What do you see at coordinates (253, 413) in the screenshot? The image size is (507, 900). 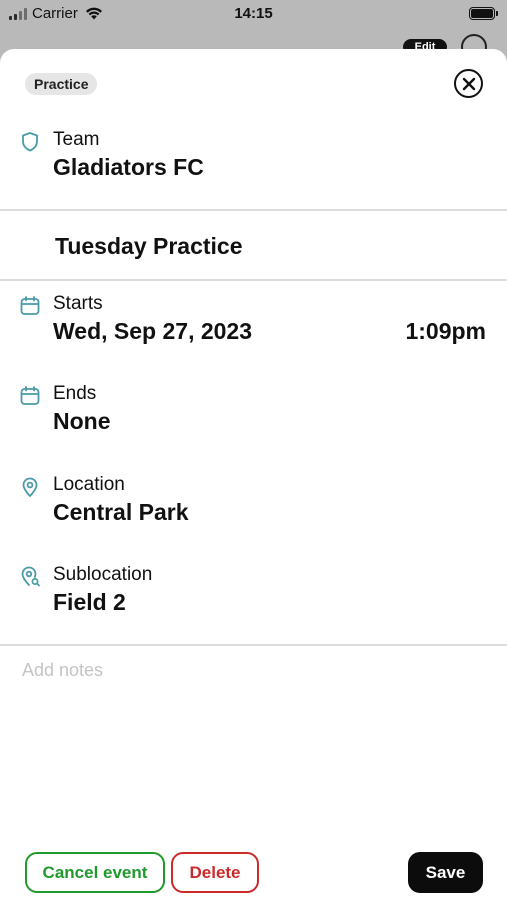 I see `ends-field: Ends None` at bounding box center [253, 413].